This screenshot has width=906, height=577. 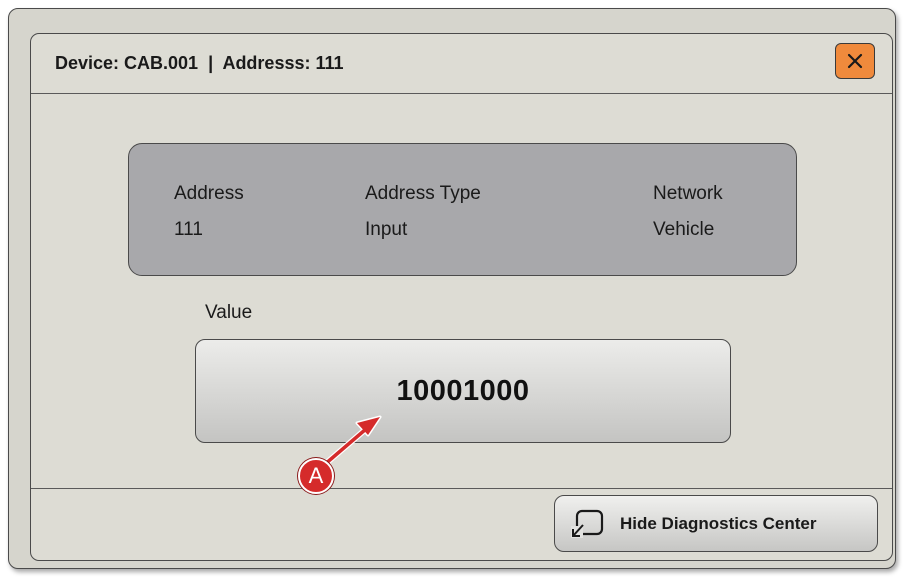 I want to click on close-button, so click(x=855, y=61).